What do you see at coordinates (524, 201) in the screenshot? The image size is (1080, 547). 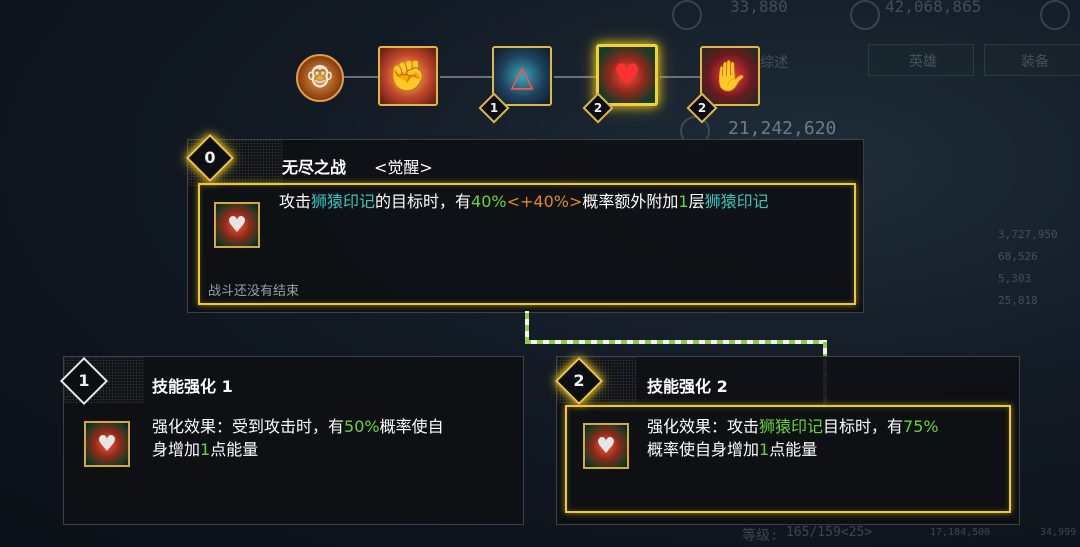 I see `main-skill-description: 攻击狮猿印记的目标时，有40%<+40%>概率额外附加1层狮猿印记` at bounding box center [524, 201].